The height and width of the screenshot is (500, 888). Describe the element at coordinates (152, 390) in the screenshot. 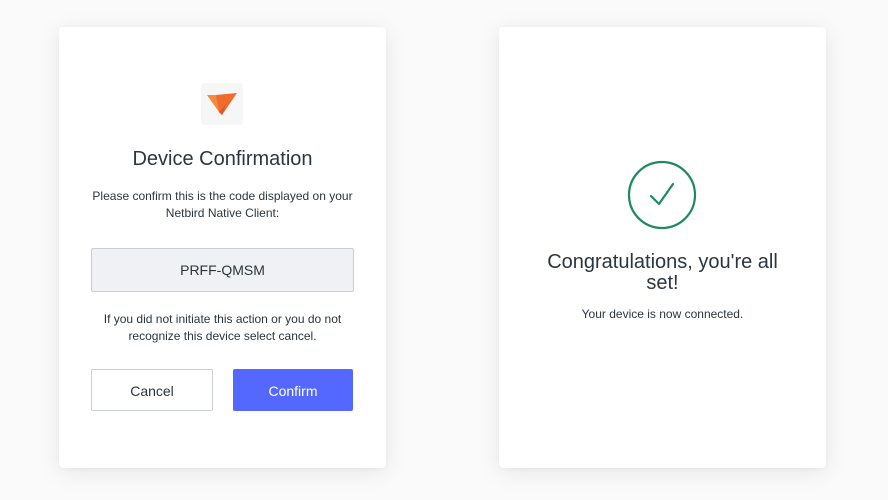

I see `cancel-button: Cancel` at that location.